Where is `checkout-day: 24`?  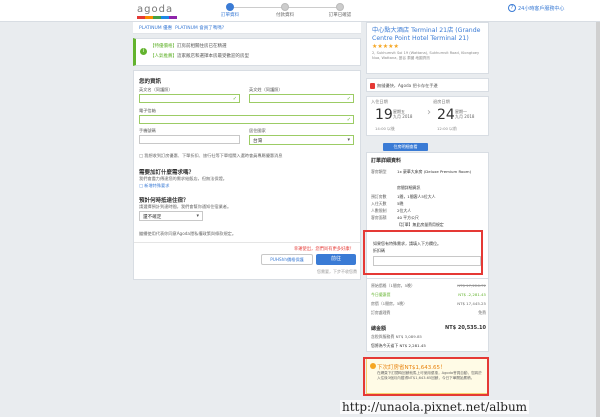 checkout-day: 24 is located at coordinates (446, 115).